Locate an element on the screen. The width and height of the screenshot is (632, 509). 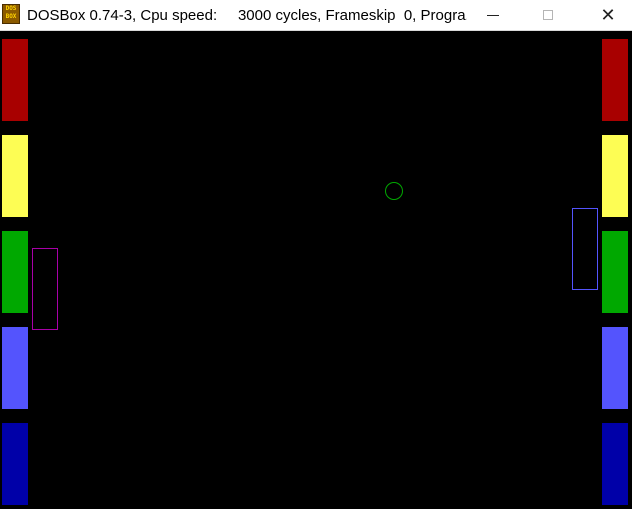
icon-text-box: BOX is located at coordinates (11, 16).